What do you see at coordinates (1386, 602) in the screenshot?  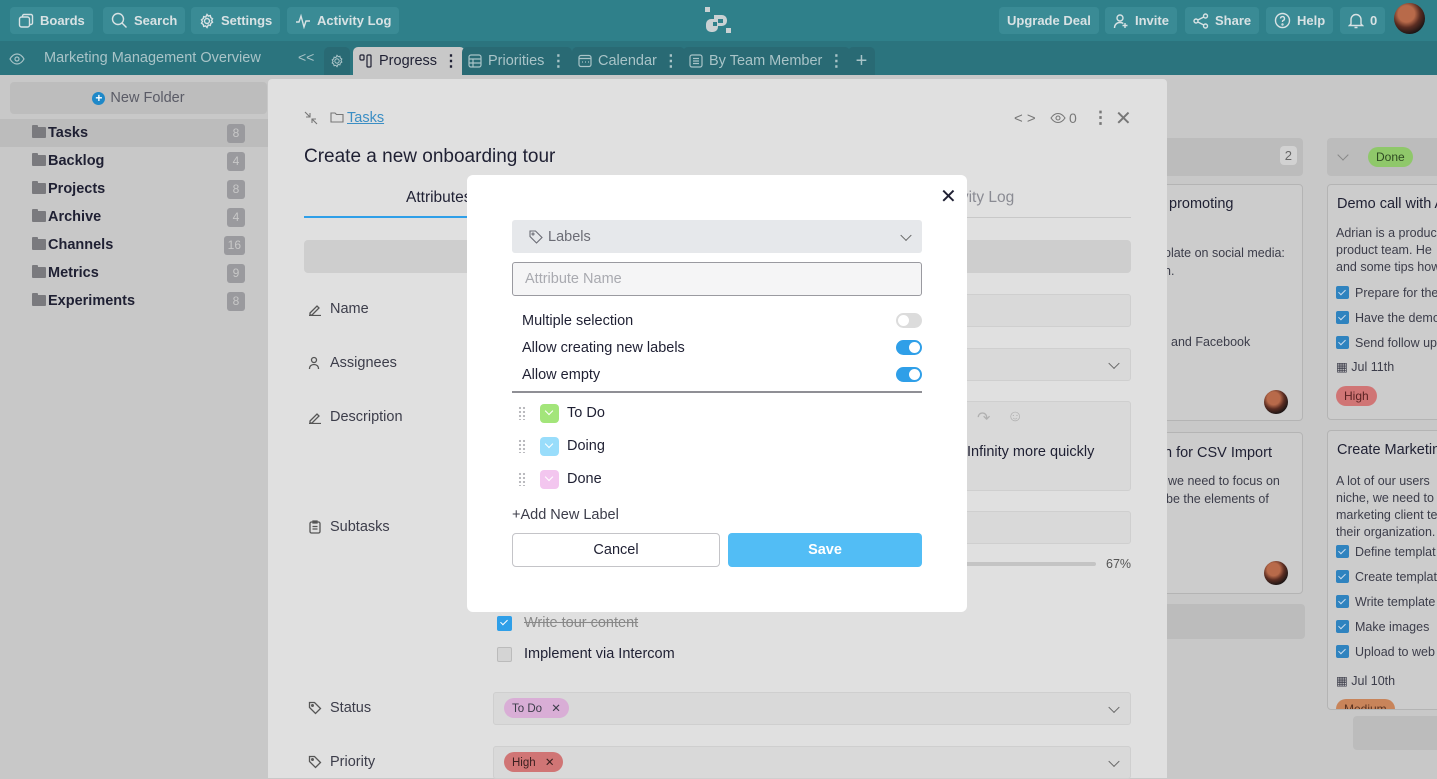 I see `checklist-item: Write template` at bounding box center [1386, 602].